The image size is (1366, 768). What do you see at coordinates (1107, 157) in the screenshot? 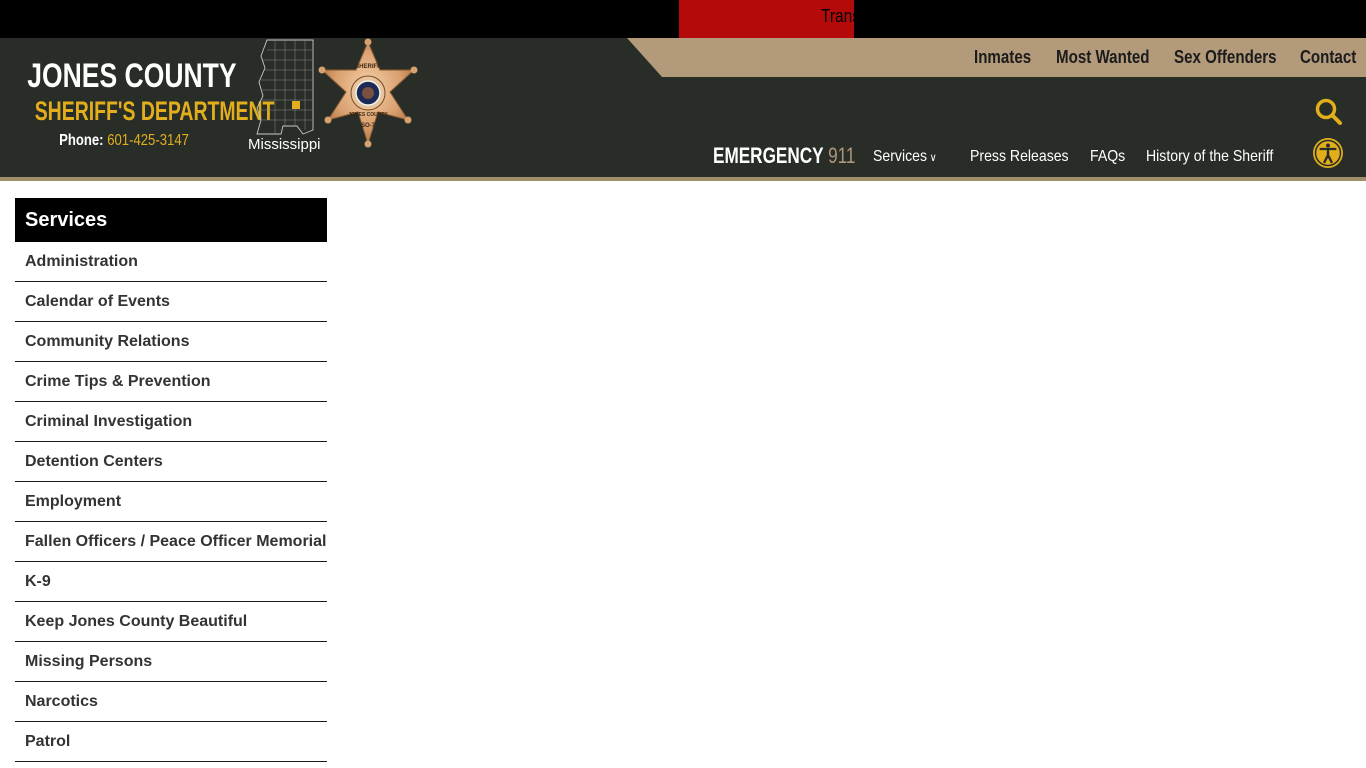
I see `nav-faqs: FAQs` at bounding box center [1107, 157].